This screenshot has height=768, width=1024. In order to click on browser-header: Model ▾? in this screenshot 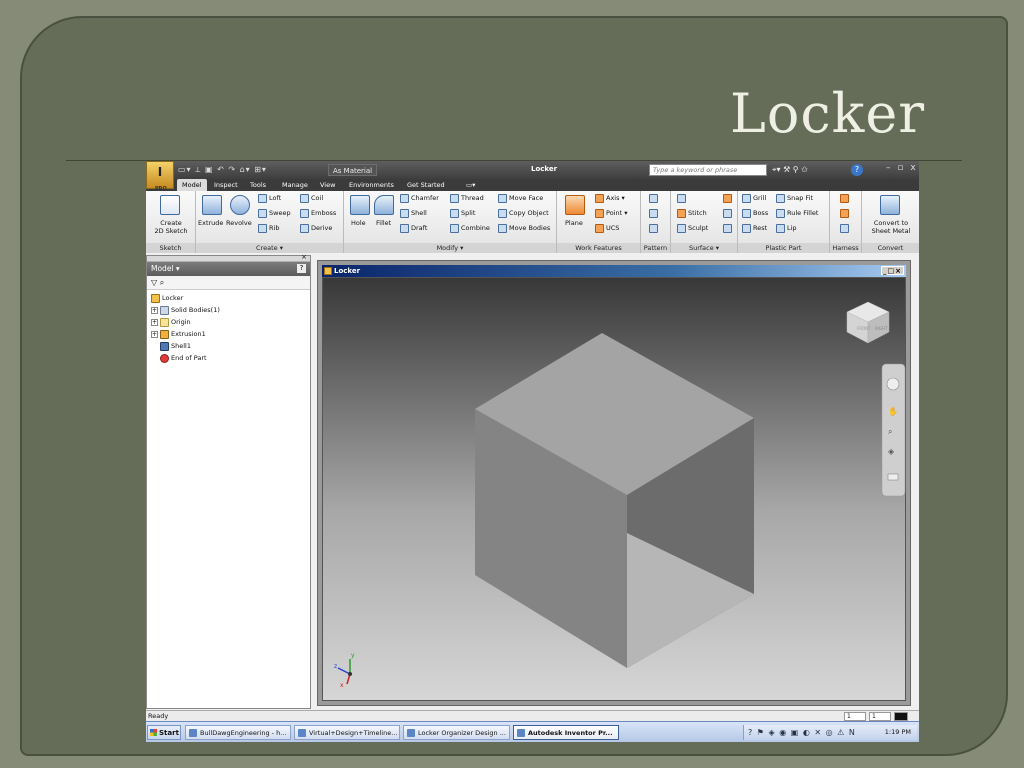, I will do `click(228, 269)`.